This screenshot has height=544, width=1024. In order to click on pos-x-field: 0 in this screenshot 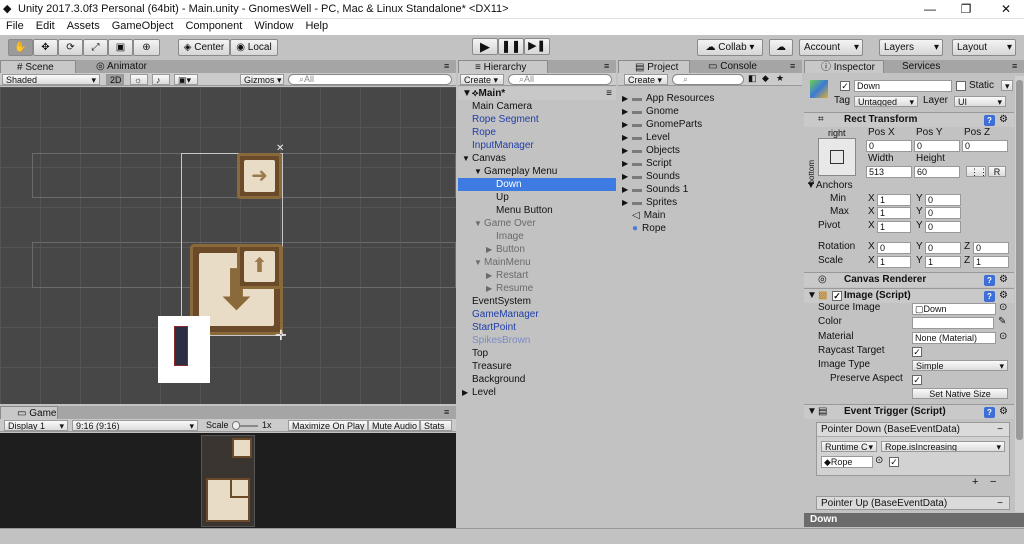, I will do `click(889, 146)`.